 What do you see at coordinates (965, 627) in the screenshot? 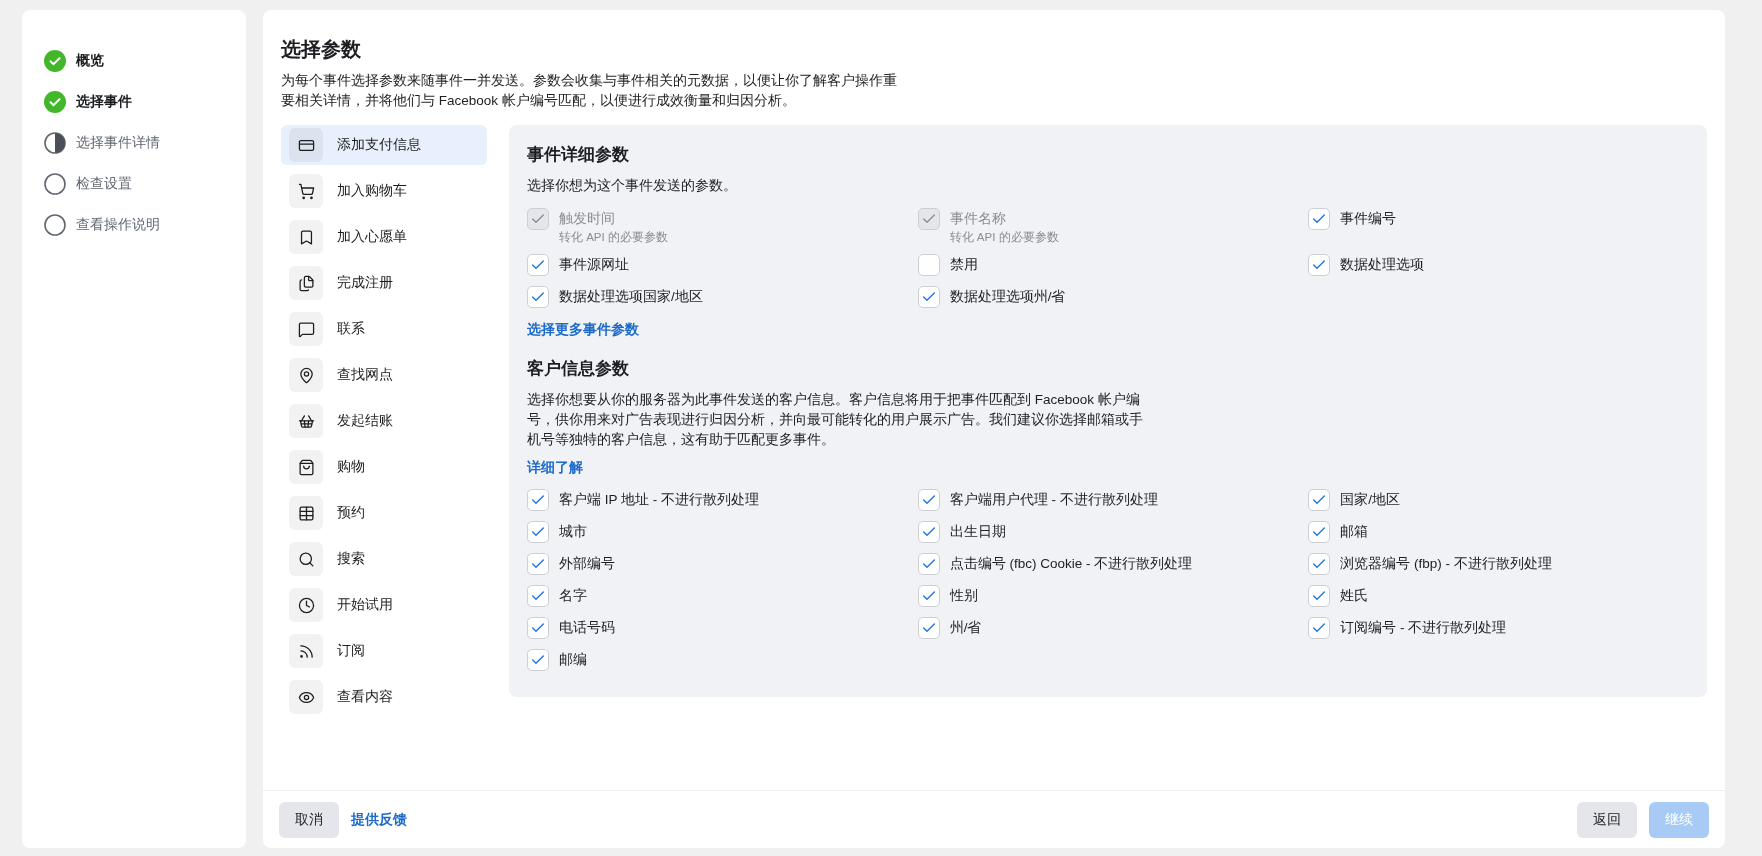
I see `checkbox-label: 州/省` at bounding box center [965, 627].